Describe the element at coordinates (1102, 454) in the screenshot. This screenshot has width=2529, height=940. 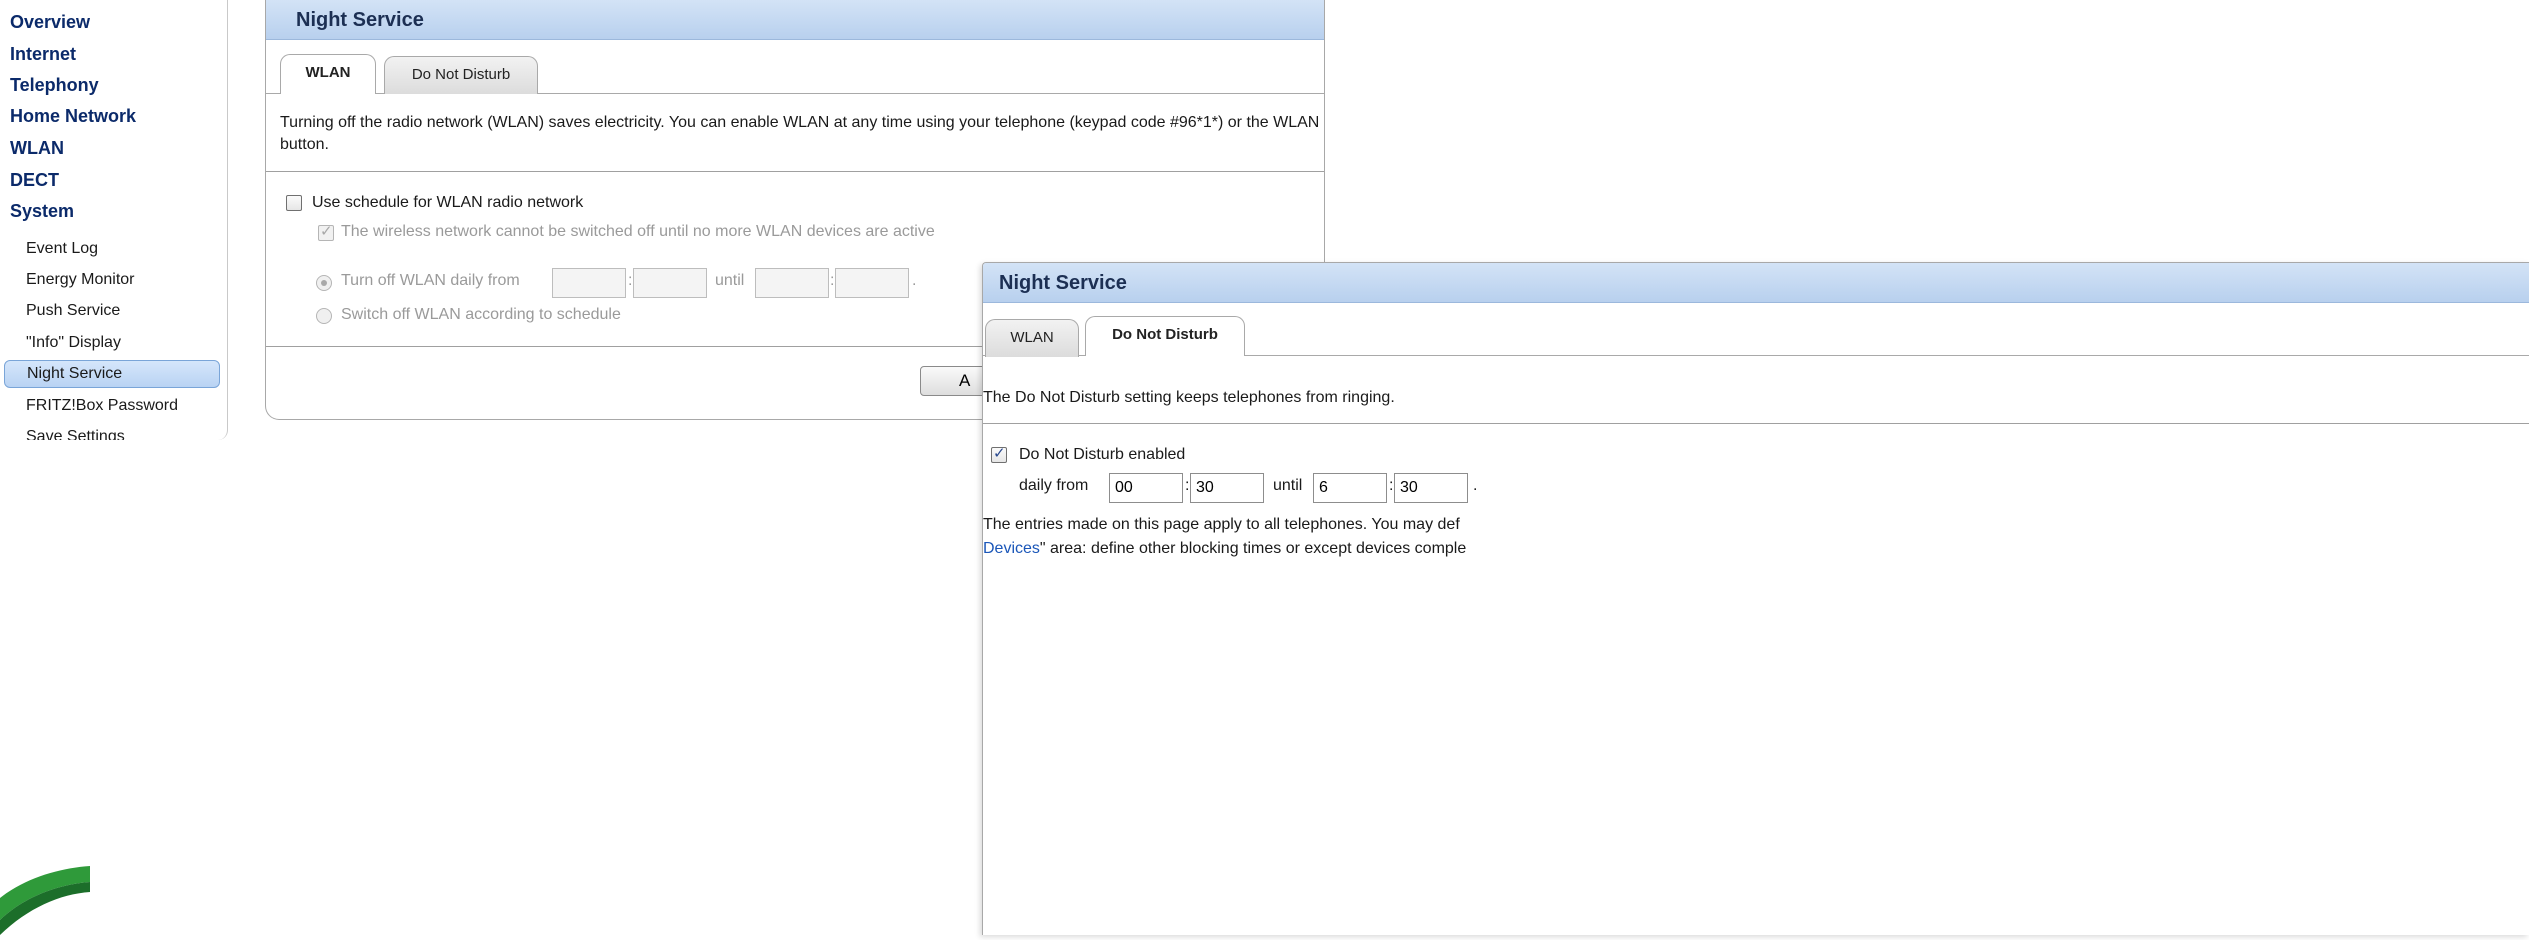
I see `dnd-enabled-label: Do Not Disturb enabled` at that location.